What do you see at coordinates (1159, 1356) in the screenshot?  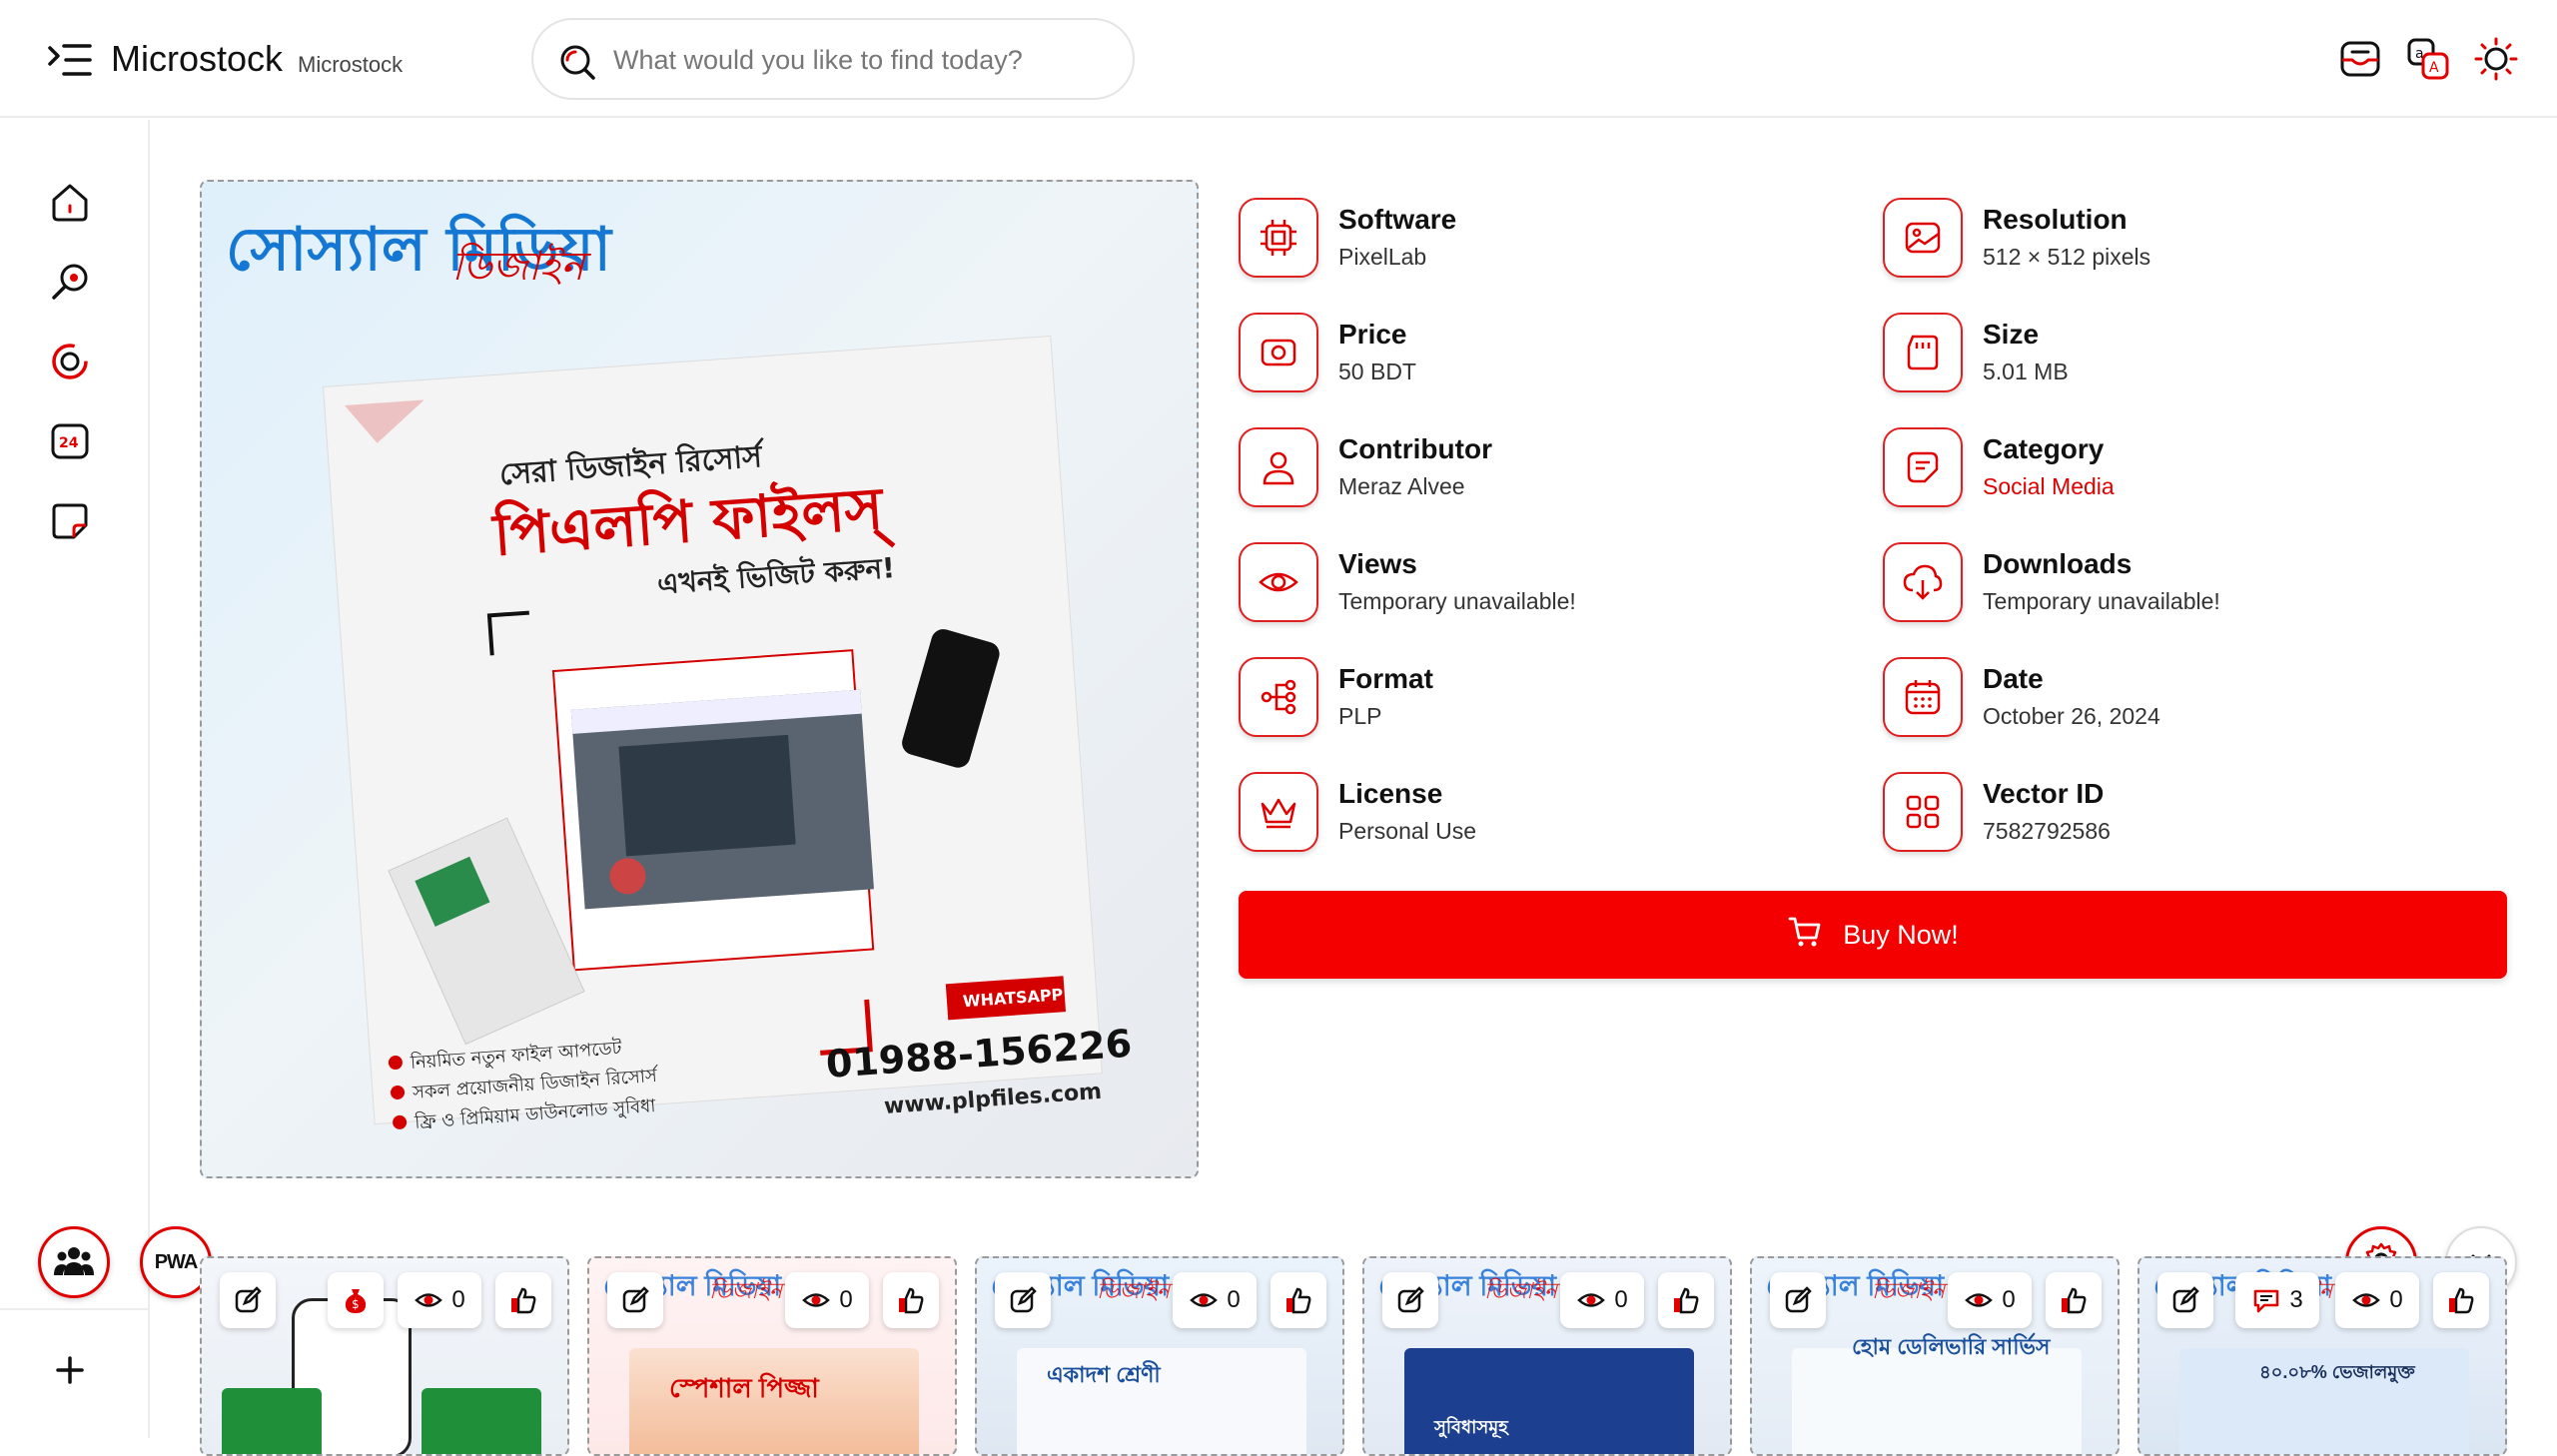 I see `related-card-3: সোস্যাল মিডিয়া ডিজাইন একাদশ শ্রেণী 0` at bounding box center [1159, 1356].